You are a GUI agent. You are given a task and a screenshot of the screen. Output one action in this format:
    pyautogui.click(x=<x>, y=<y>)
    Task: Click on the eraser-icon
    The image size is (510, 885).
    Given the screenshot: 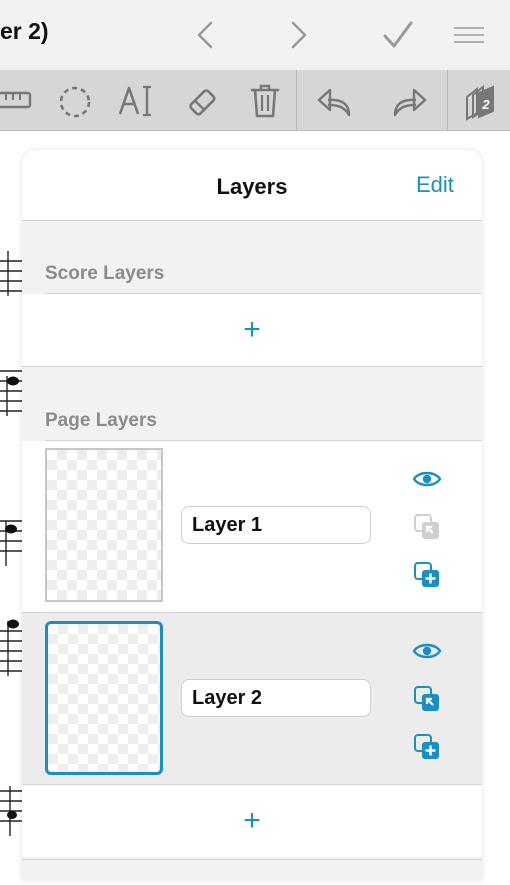 What is the action you would take?
    pyautogui.click(x=202, y=102)
    